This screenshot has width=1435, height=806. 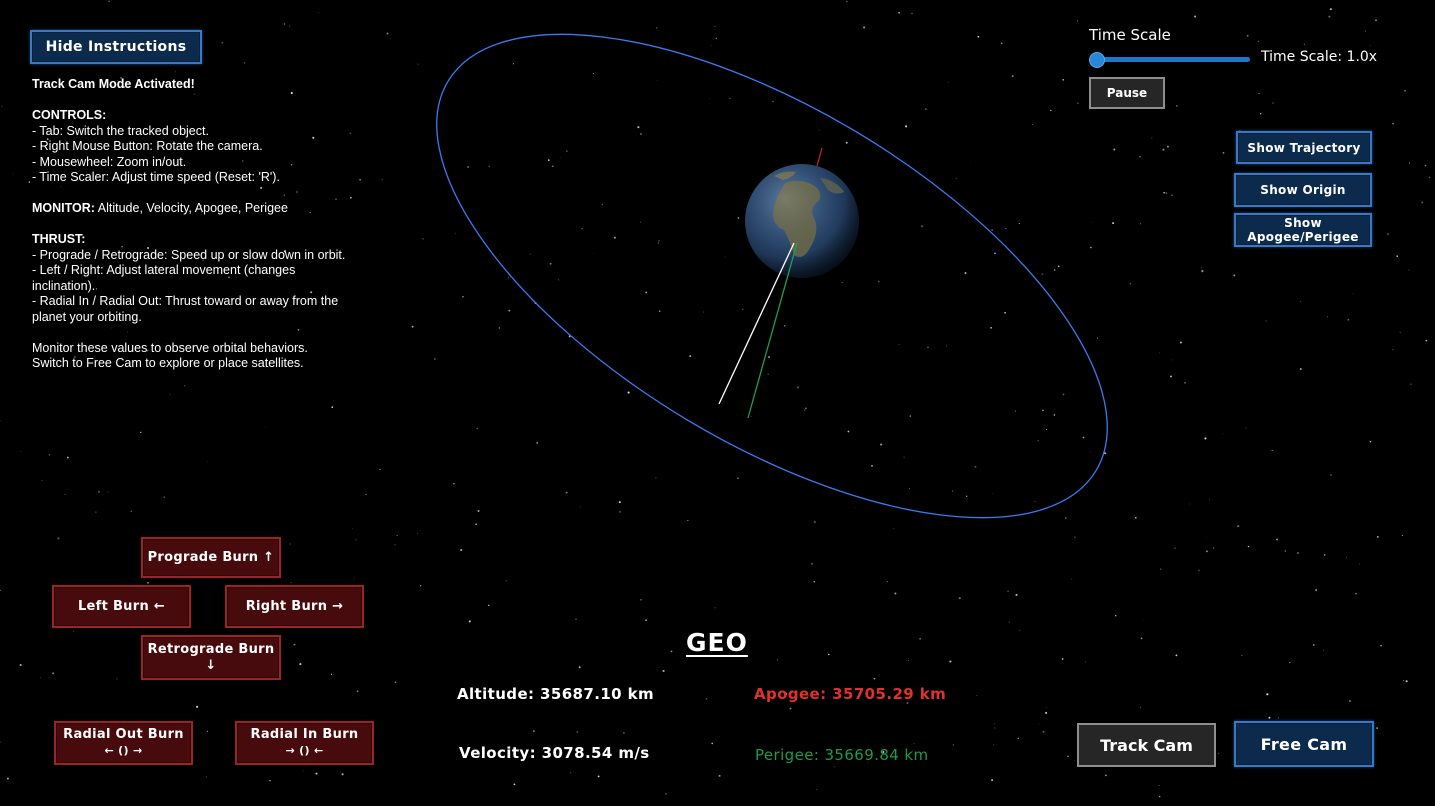 I want to click on radial-out-burn-arrows: ← () →, so click(x=123, y=750).